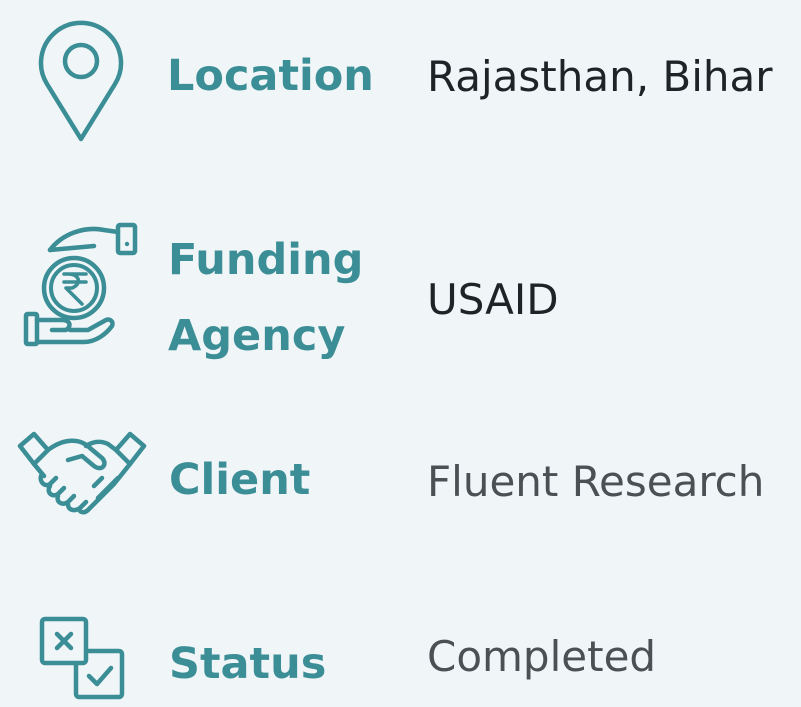 This screenshot has width=801, height=707. What do you see at coordinates (82, 473) in the screenshot?
I see `handshake-icon` at bounding box center [82, 473].